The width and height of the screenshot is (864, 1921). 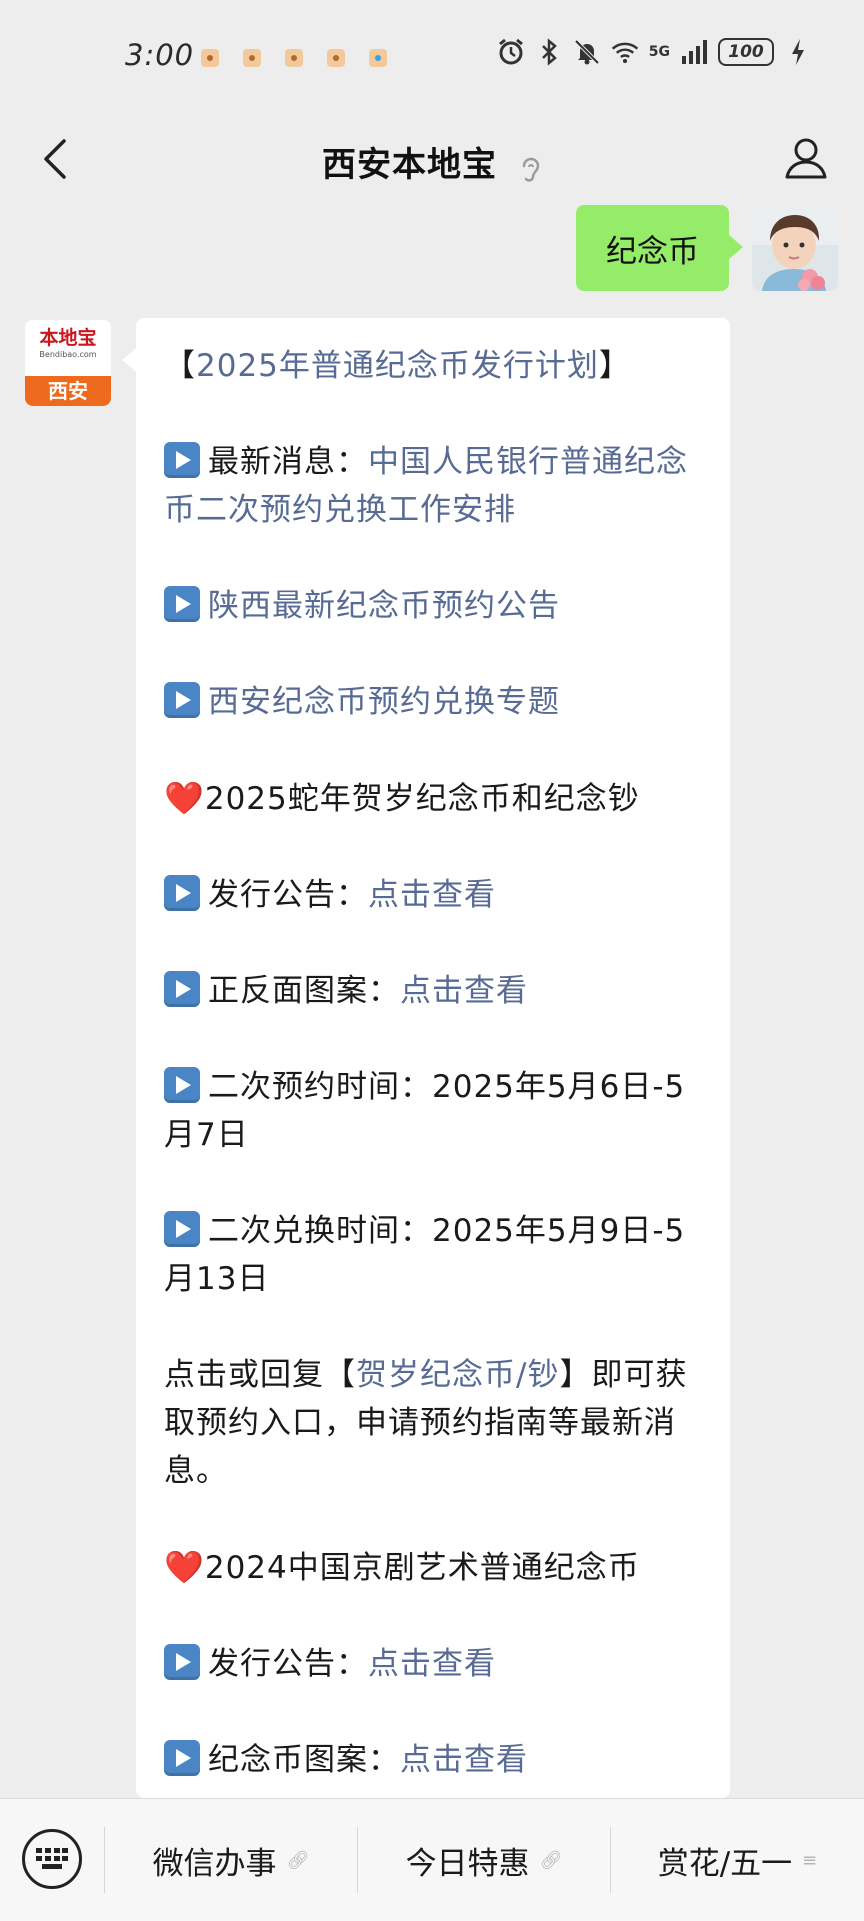 What do you see at coordinates (795, 248) in the screenshot?
I see `user-avatar` at bounding box center [795, 248].